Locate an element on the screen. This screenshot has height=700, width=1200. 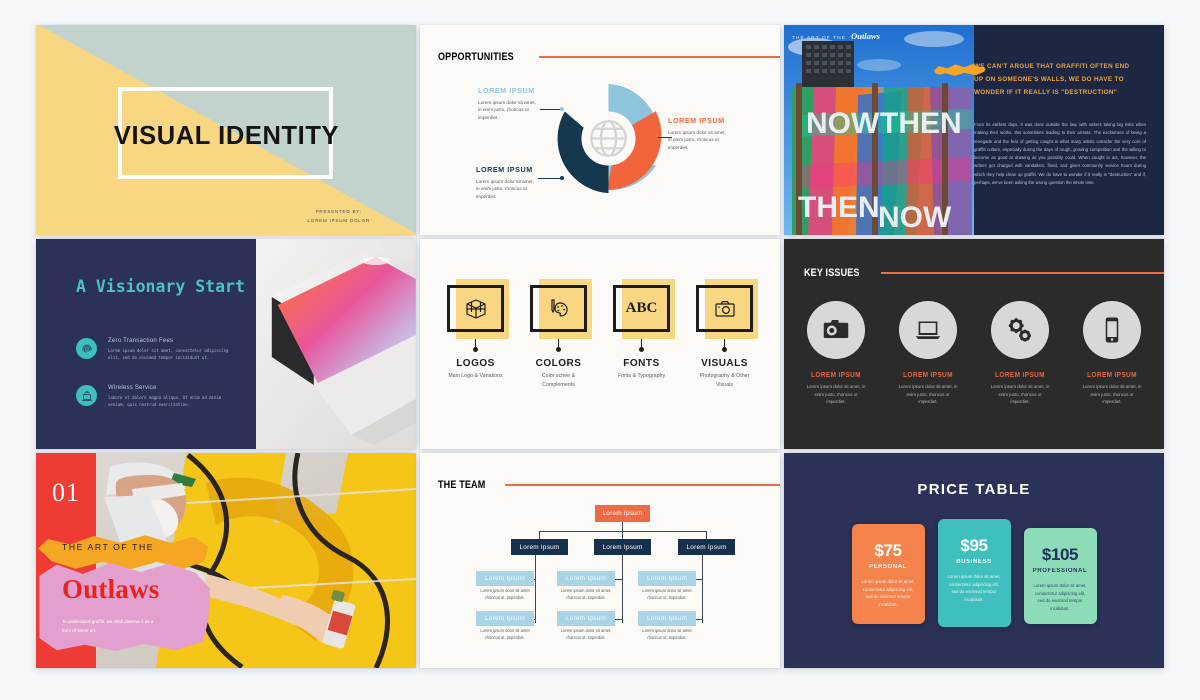
brand-card-subtitle: Fonts & Typography is located at coordinates (641, 376).